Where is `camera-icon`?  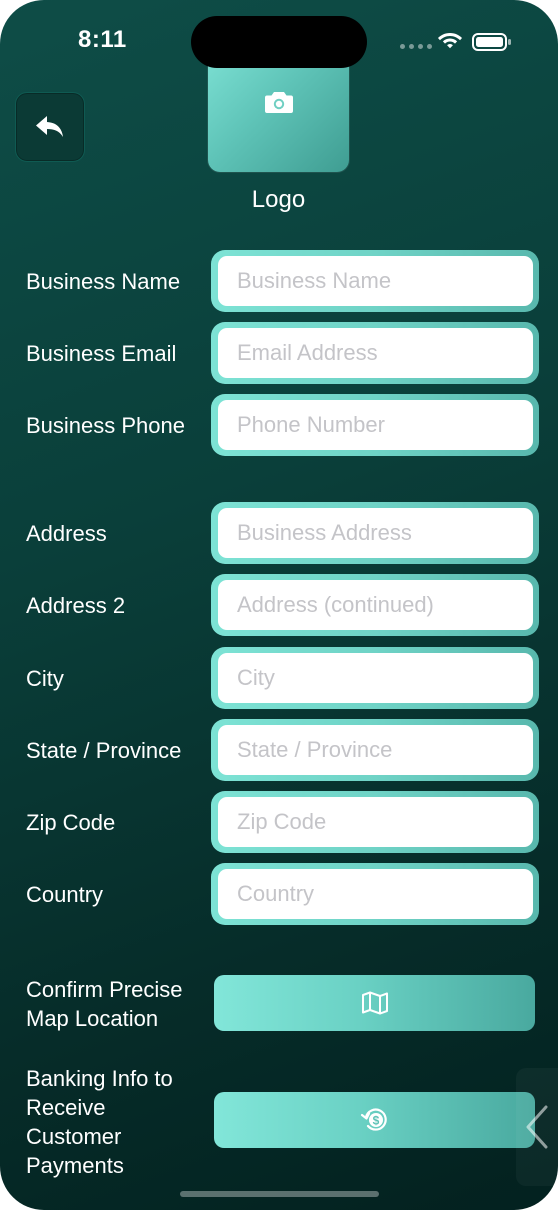 camera-icon is located at coordinates (279, 102).